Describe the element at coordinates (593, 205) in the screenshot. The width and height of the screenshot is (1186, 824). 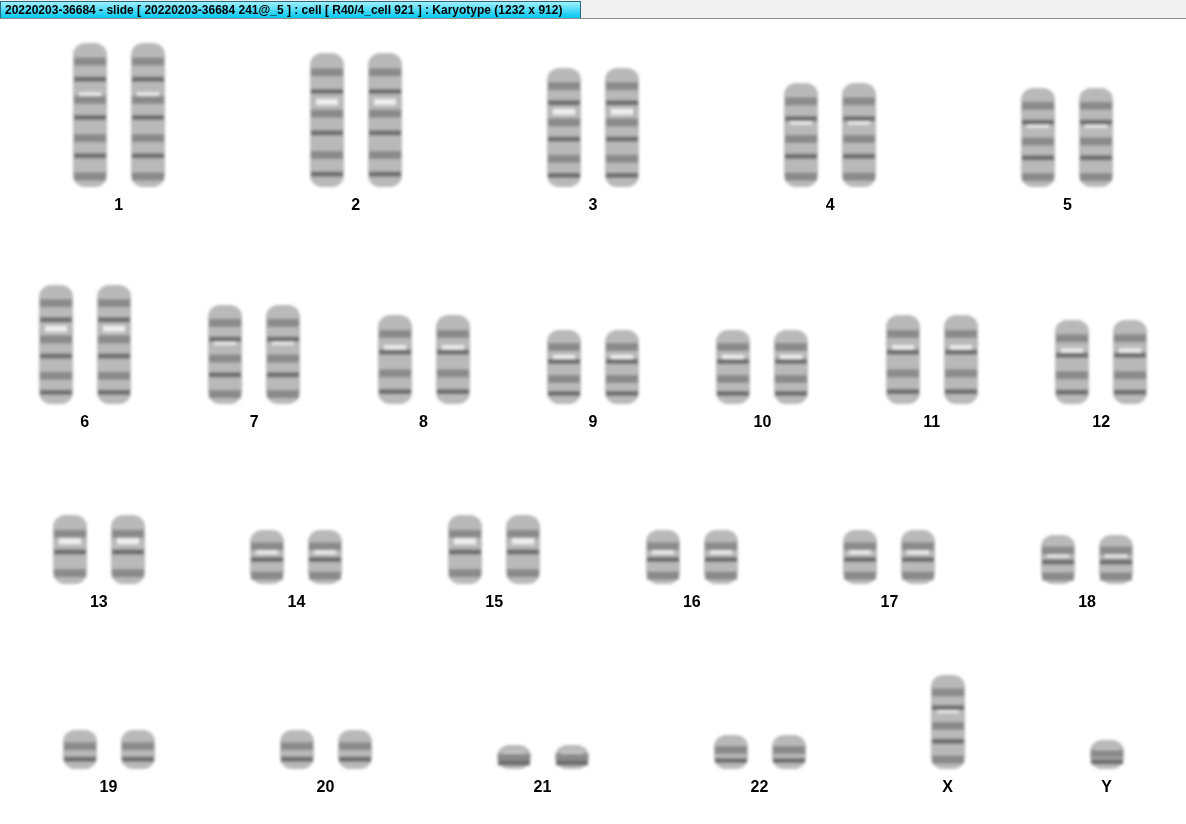
I see `chromosome-number: 3` at that location.